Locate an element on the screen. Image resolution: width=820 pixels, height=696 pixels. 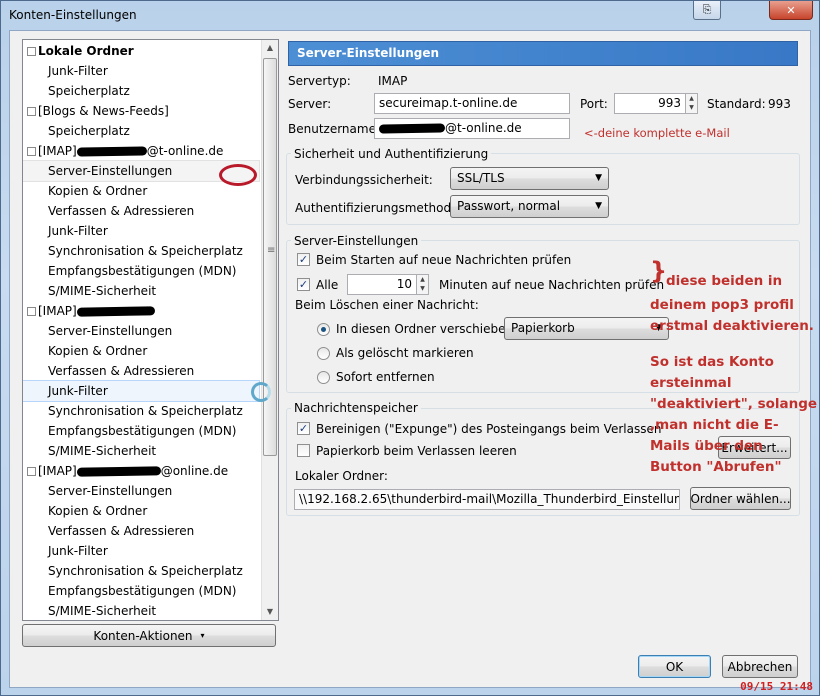
beim-starten-label: Beim Starten auf neue Nachrichten prüfen is located at coordinates (444, 260).